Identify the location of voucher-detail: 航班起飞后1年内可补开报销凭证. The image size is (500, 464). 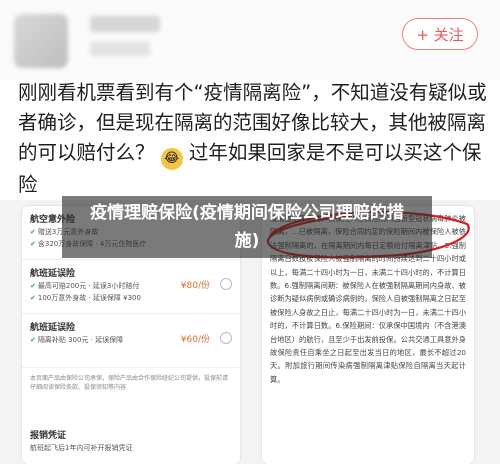
(81, 448).